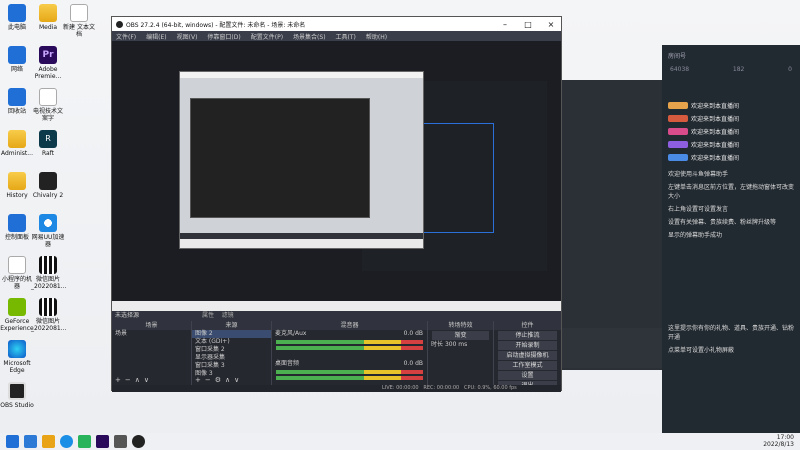  Describe the element at coordinates (48, 105) in the screenshot. I see `desktop-icon-doc: 电视技术文案字` at that location.